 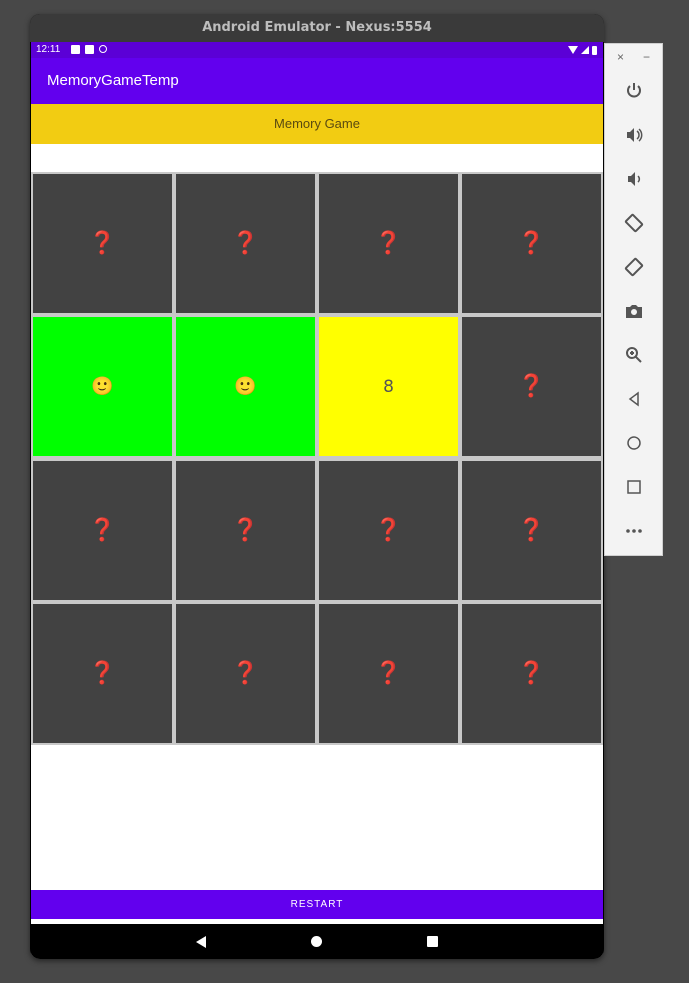 I want to click on card-value: 8, so click(x=388, y=386).